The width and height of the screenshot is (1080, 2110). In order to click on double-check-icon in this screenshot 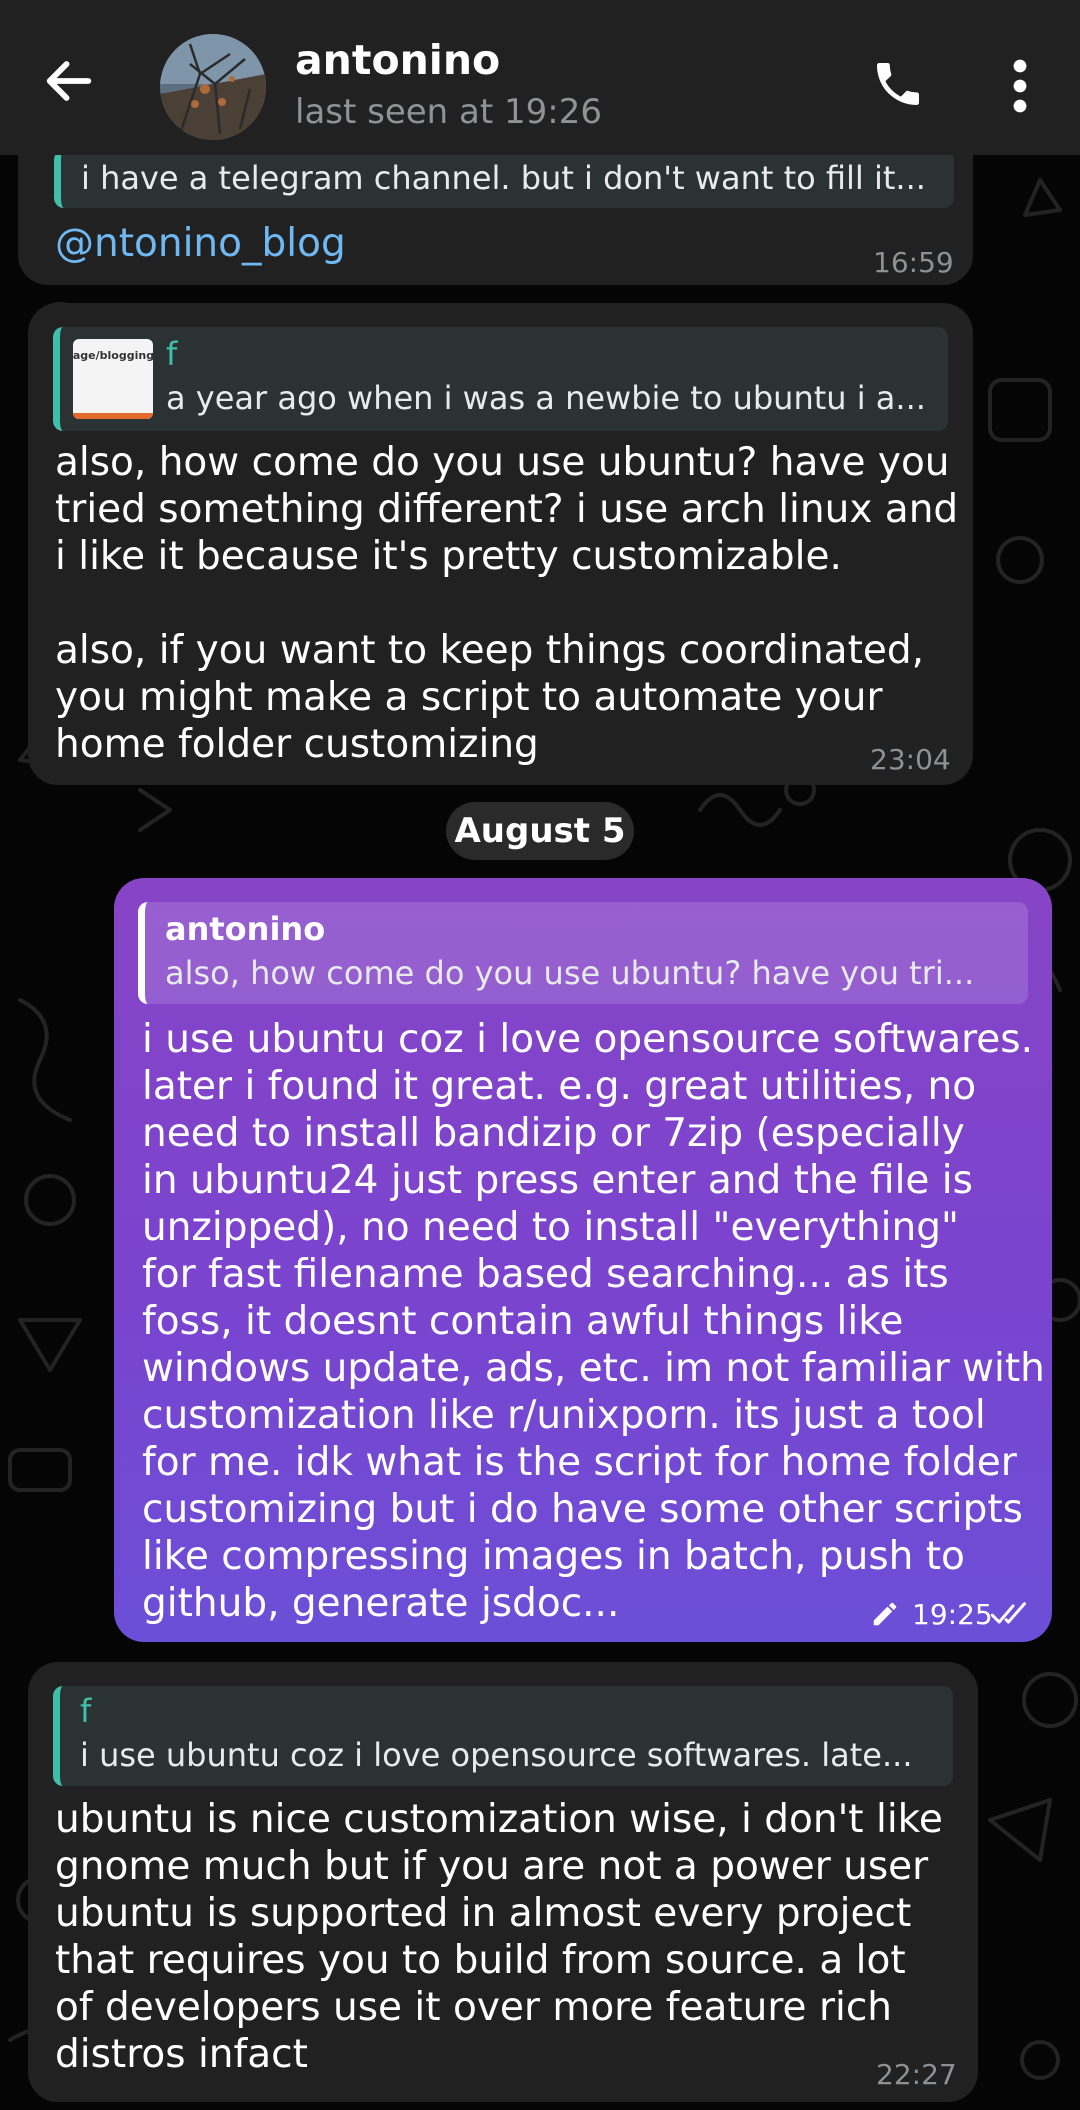, I will do `click(1008, 1613)`.